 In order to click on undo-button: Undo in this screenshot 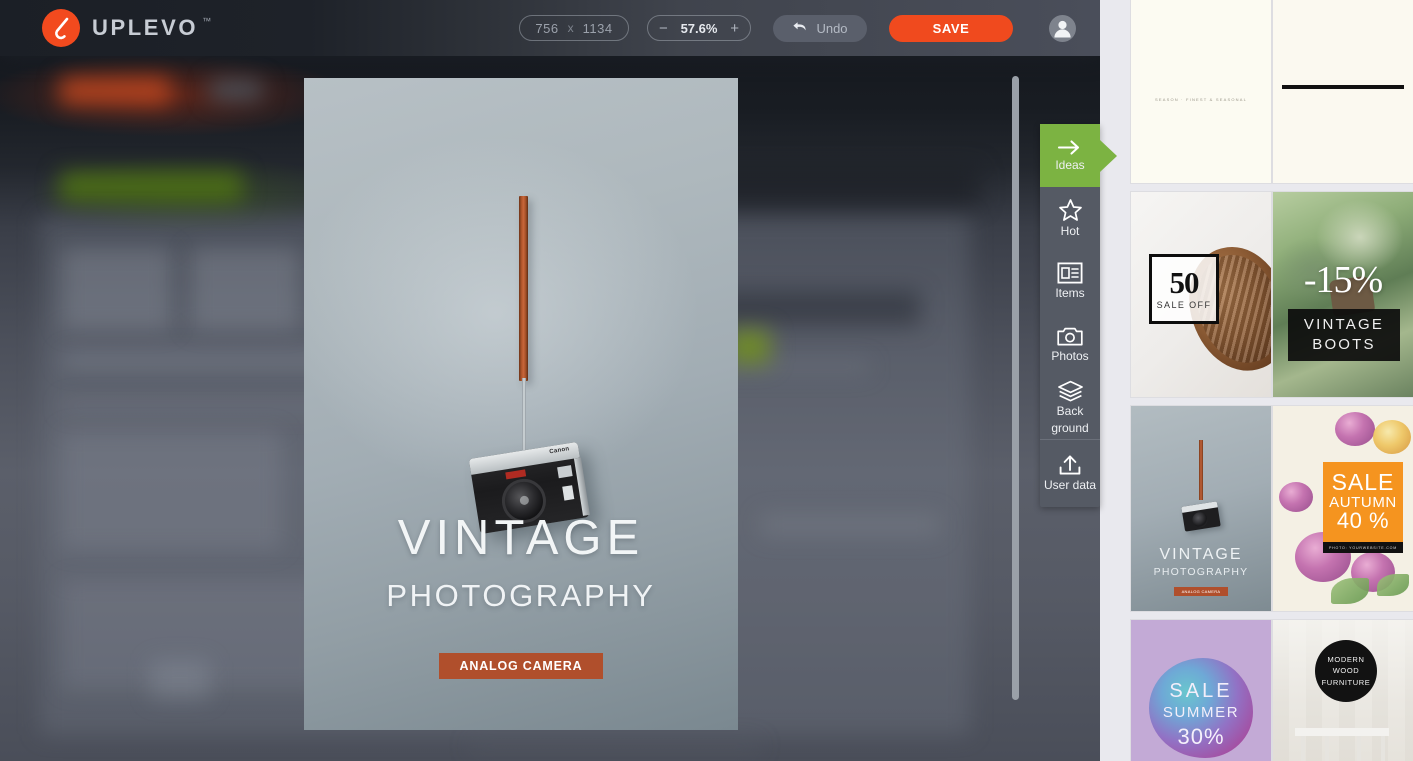, I will do `click(820, 28)`.